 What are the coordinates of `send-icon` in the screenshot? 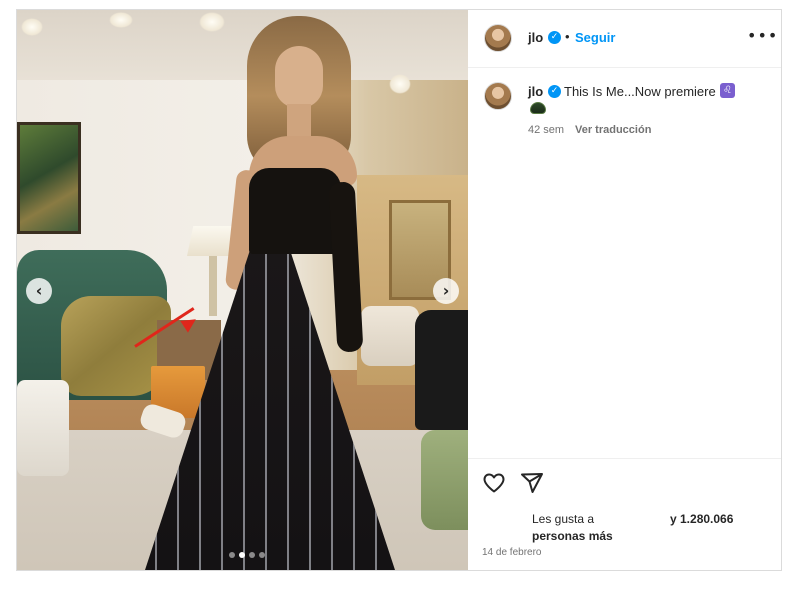 It's located at (532, 483).